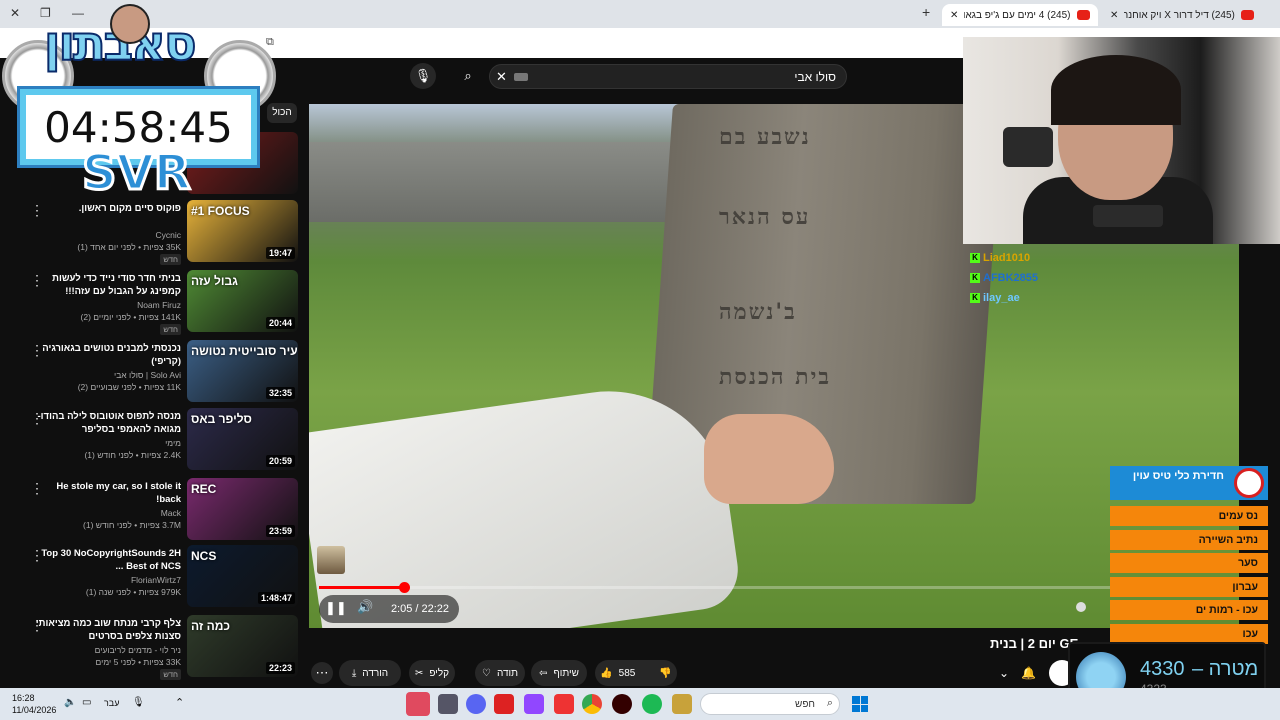  What do you see at coordinates (423, 76) in the screenshot?
I see `voice-search-button: 🎙` at bounding box center [423, 76].